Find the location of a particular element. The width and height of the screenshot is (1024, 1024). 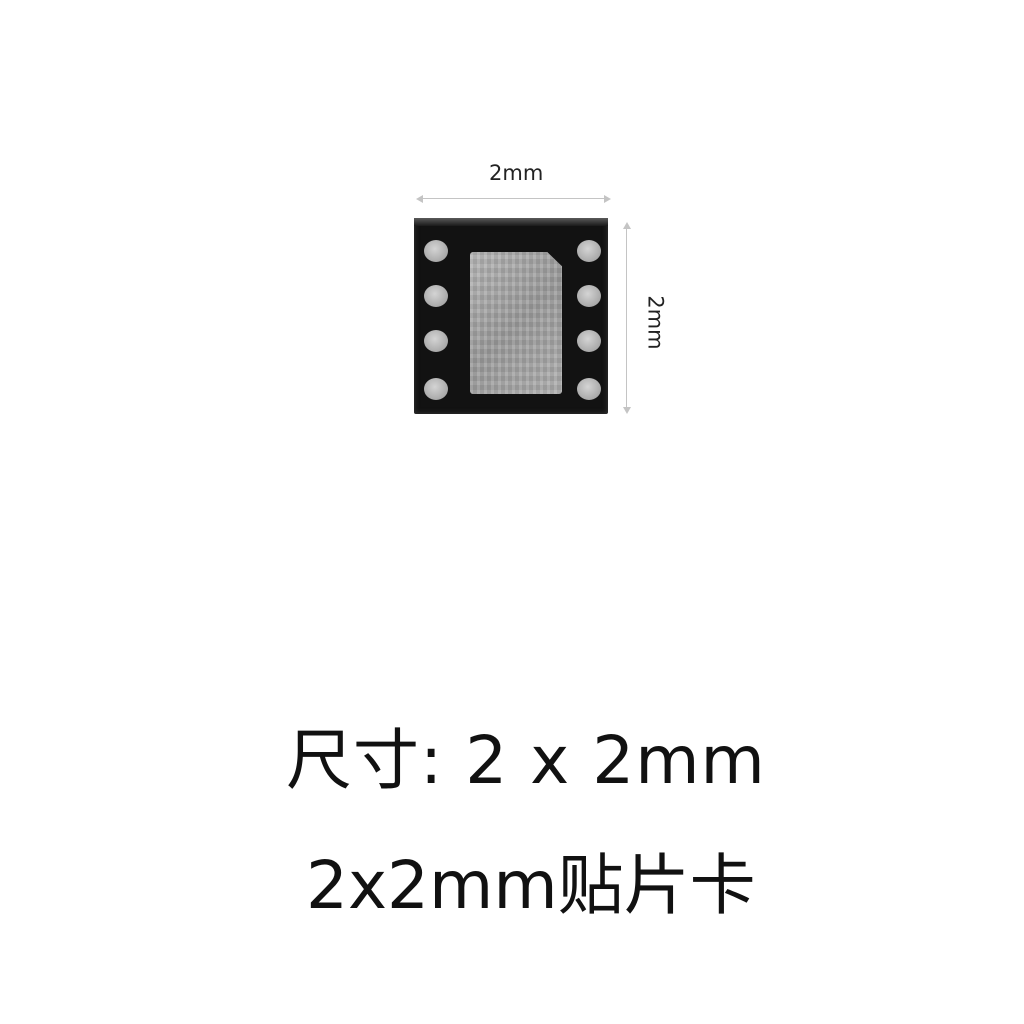

size-caption: 尺寸: 2 x 2mm is located at coordinates (526, 760).